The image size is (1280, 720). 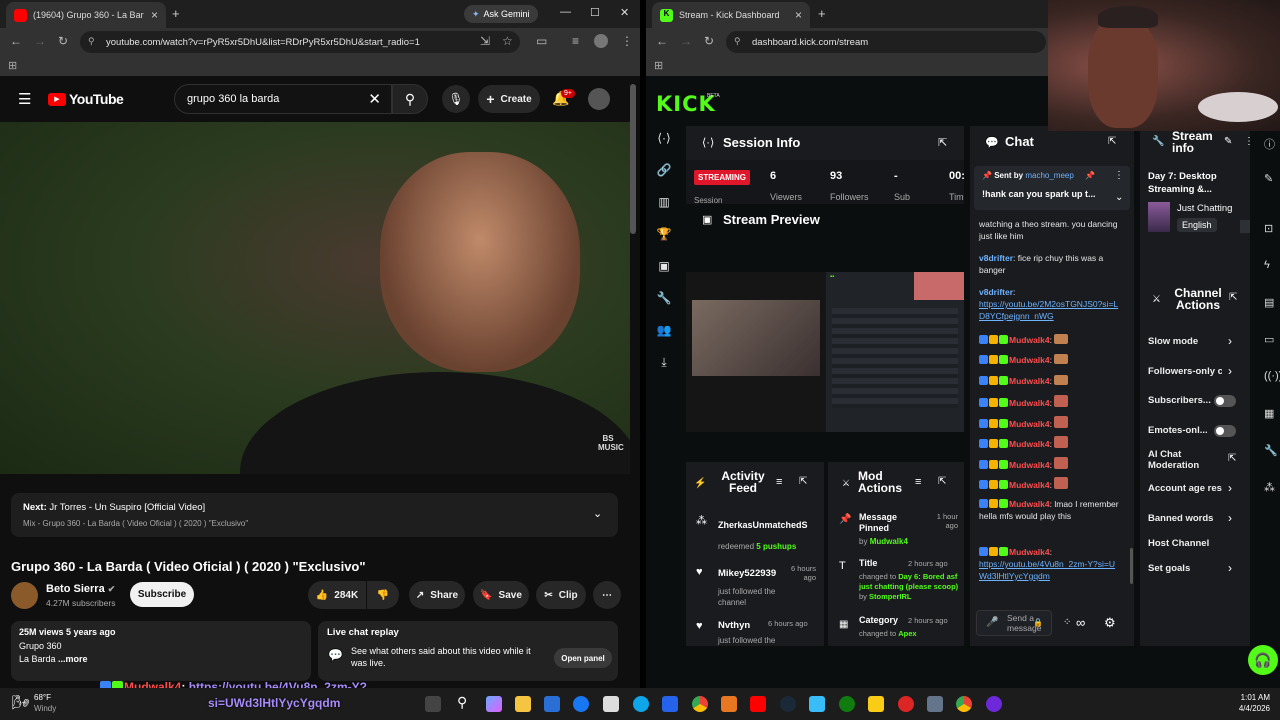 What do you see at coordinates (1178, 543) in the screenshot?
I see `setting-host-channel: Host Channel` at bounding box center [1178, 543].